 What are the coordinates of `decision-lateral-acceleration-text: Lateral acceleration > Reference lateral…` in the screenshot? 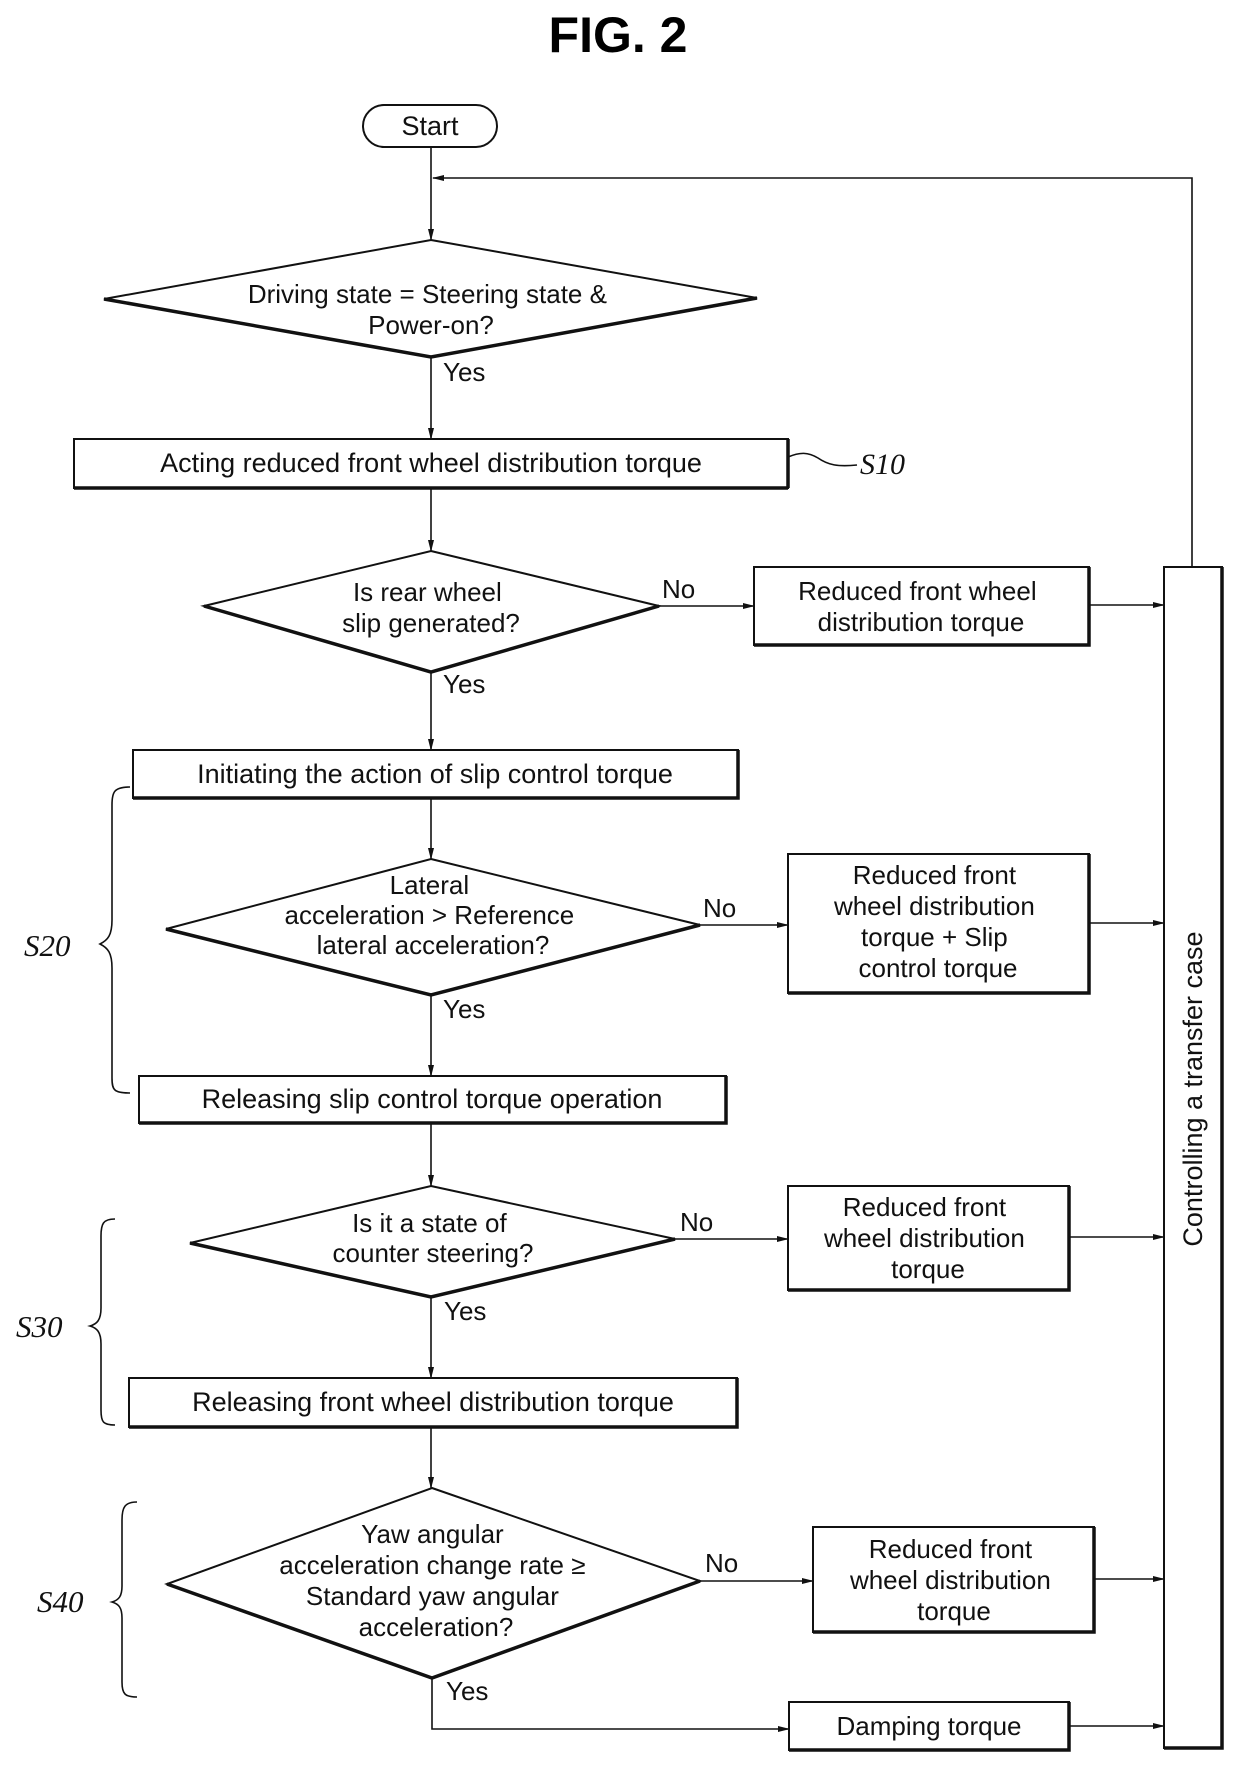 It's located at (432, 915).